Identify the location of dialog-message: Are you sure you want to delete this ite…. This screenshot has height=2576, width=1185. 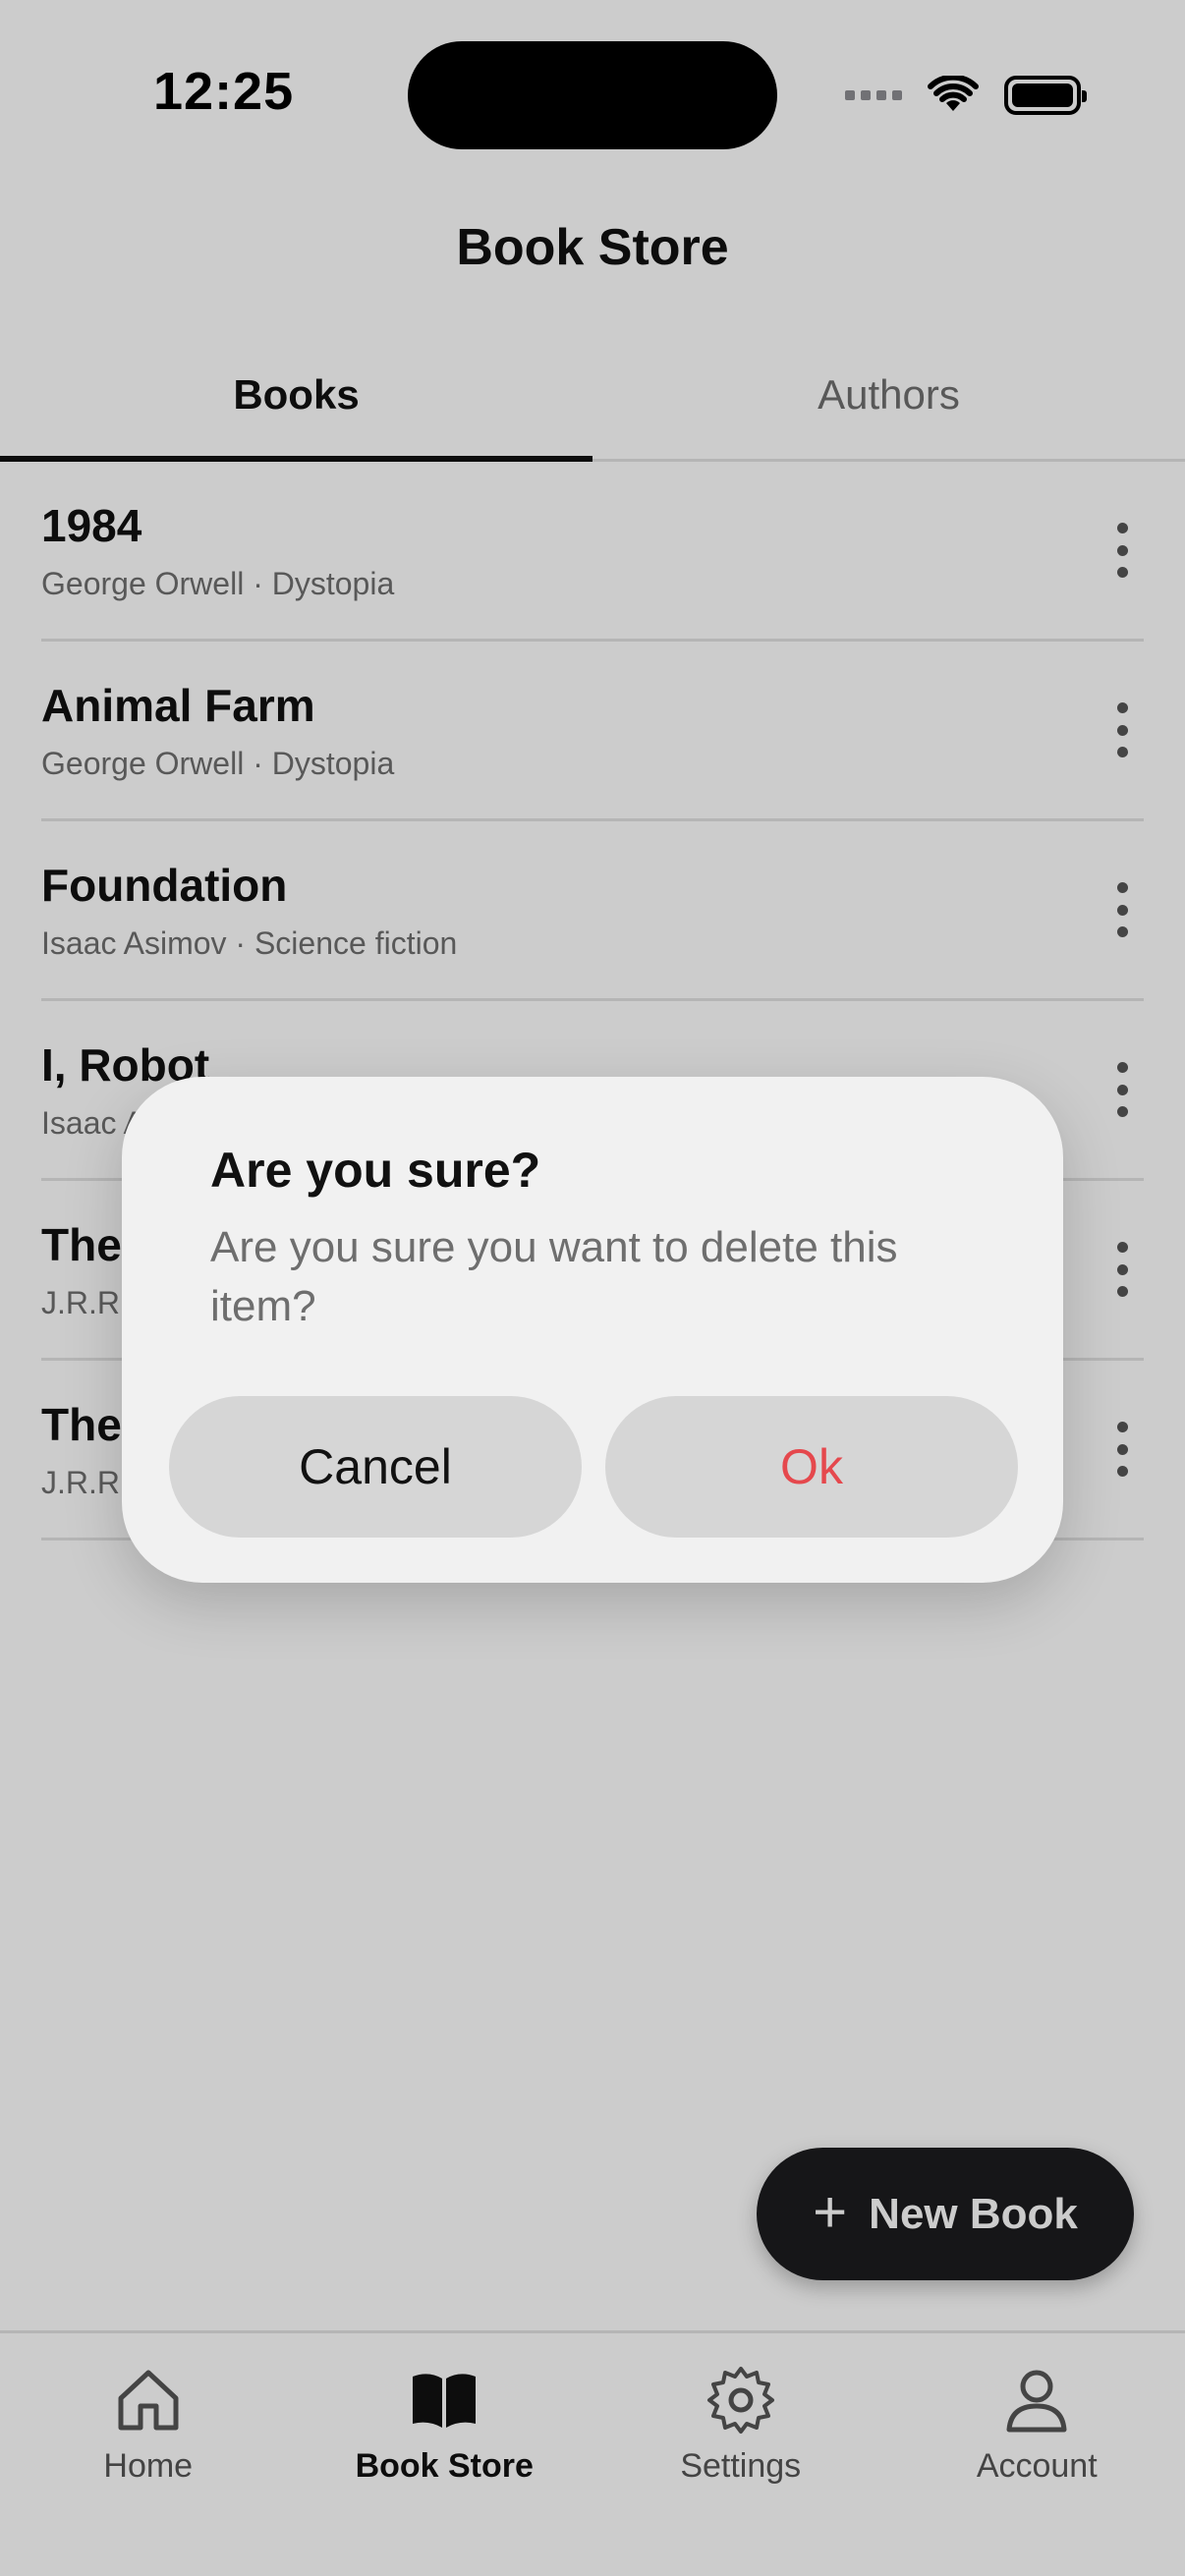
(554, 1276).